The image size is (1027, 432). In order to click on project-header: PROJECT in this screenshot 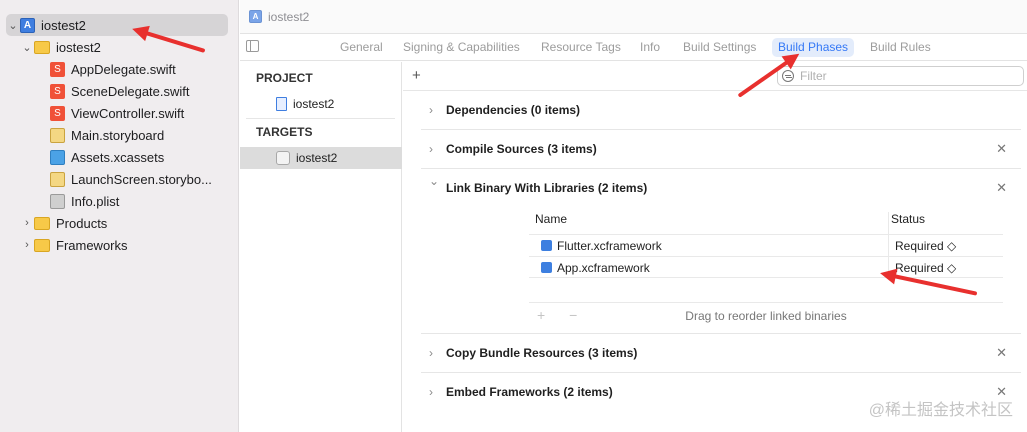, I will do `click(284, 78)`.